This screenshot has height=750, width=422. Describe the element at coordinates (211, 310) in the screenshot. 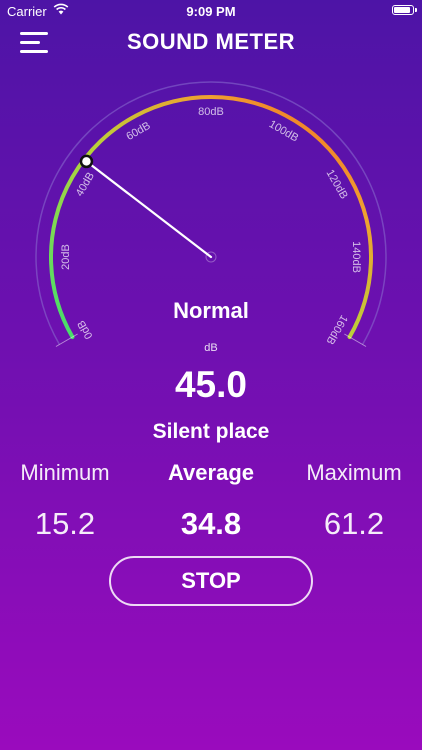

I see `noise-status-label: Normal` at that location.